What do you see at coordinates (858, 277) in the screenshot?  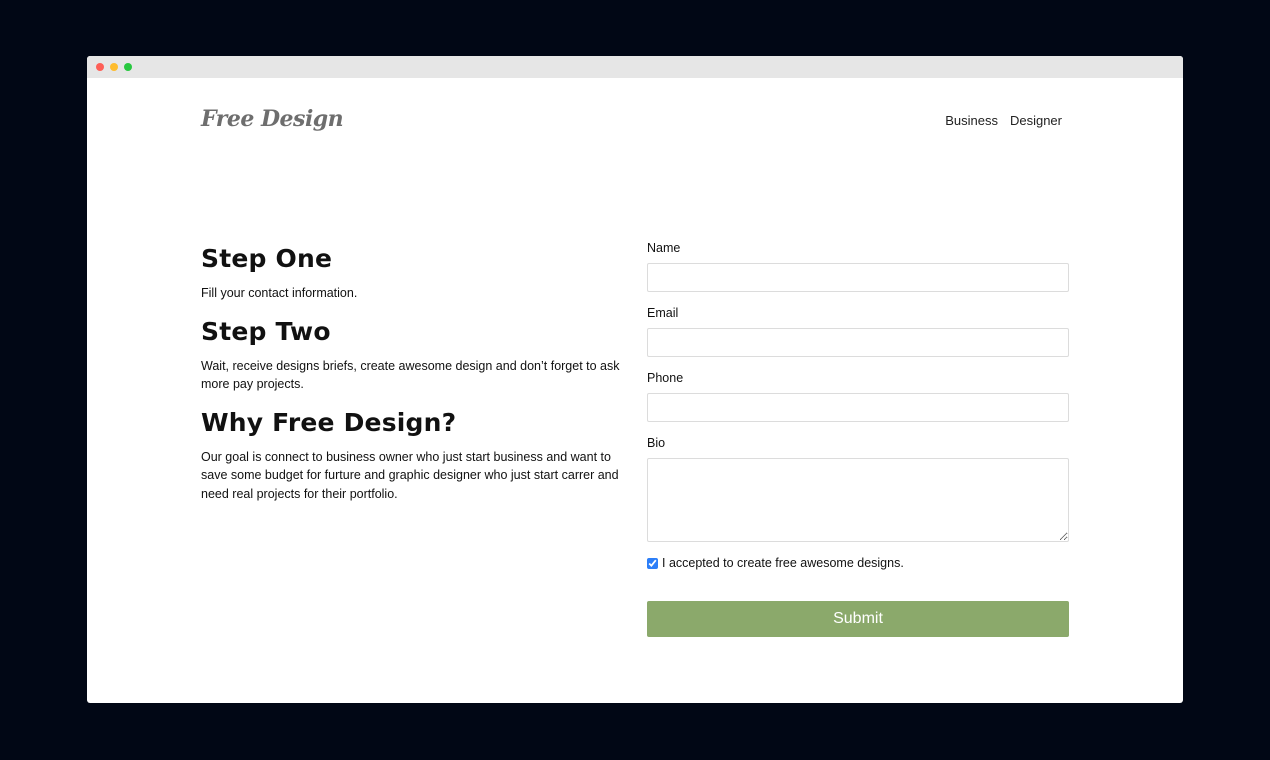 I see `name-input` at bounding box center [858, 277].